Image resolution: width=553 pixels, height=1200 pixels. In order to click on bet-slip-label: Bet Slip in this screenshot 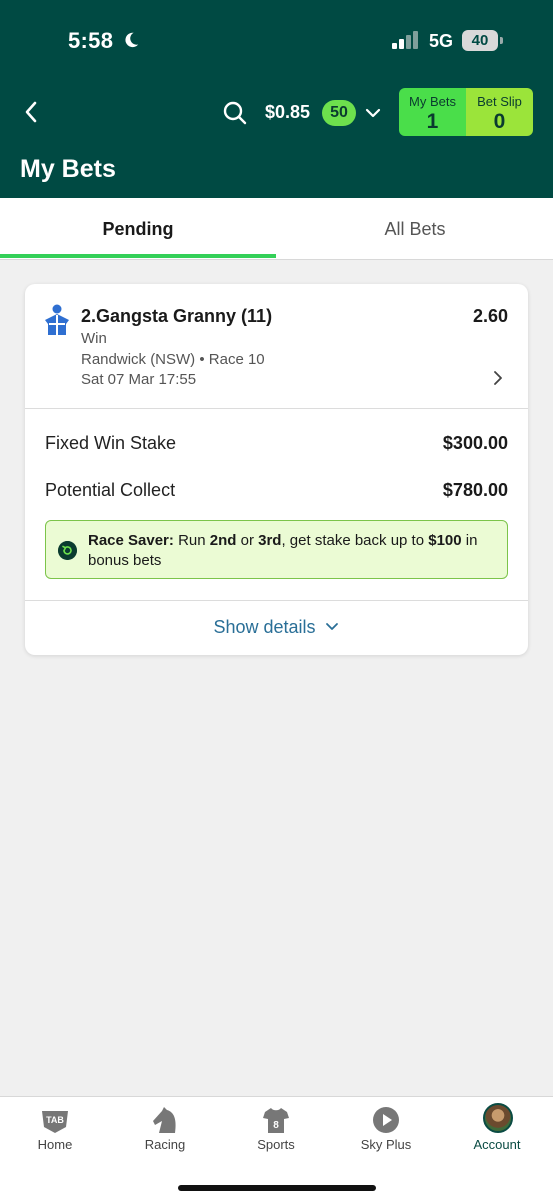, I will do `click(499, 101)`.